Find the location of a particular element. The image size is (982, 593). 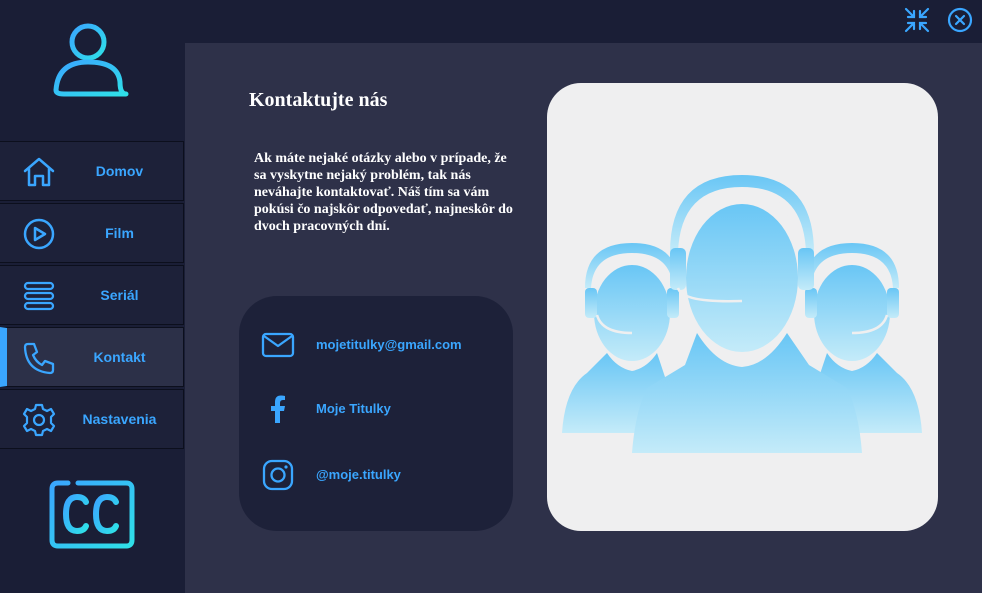

phone-icon is located at coordinates (39, 358).